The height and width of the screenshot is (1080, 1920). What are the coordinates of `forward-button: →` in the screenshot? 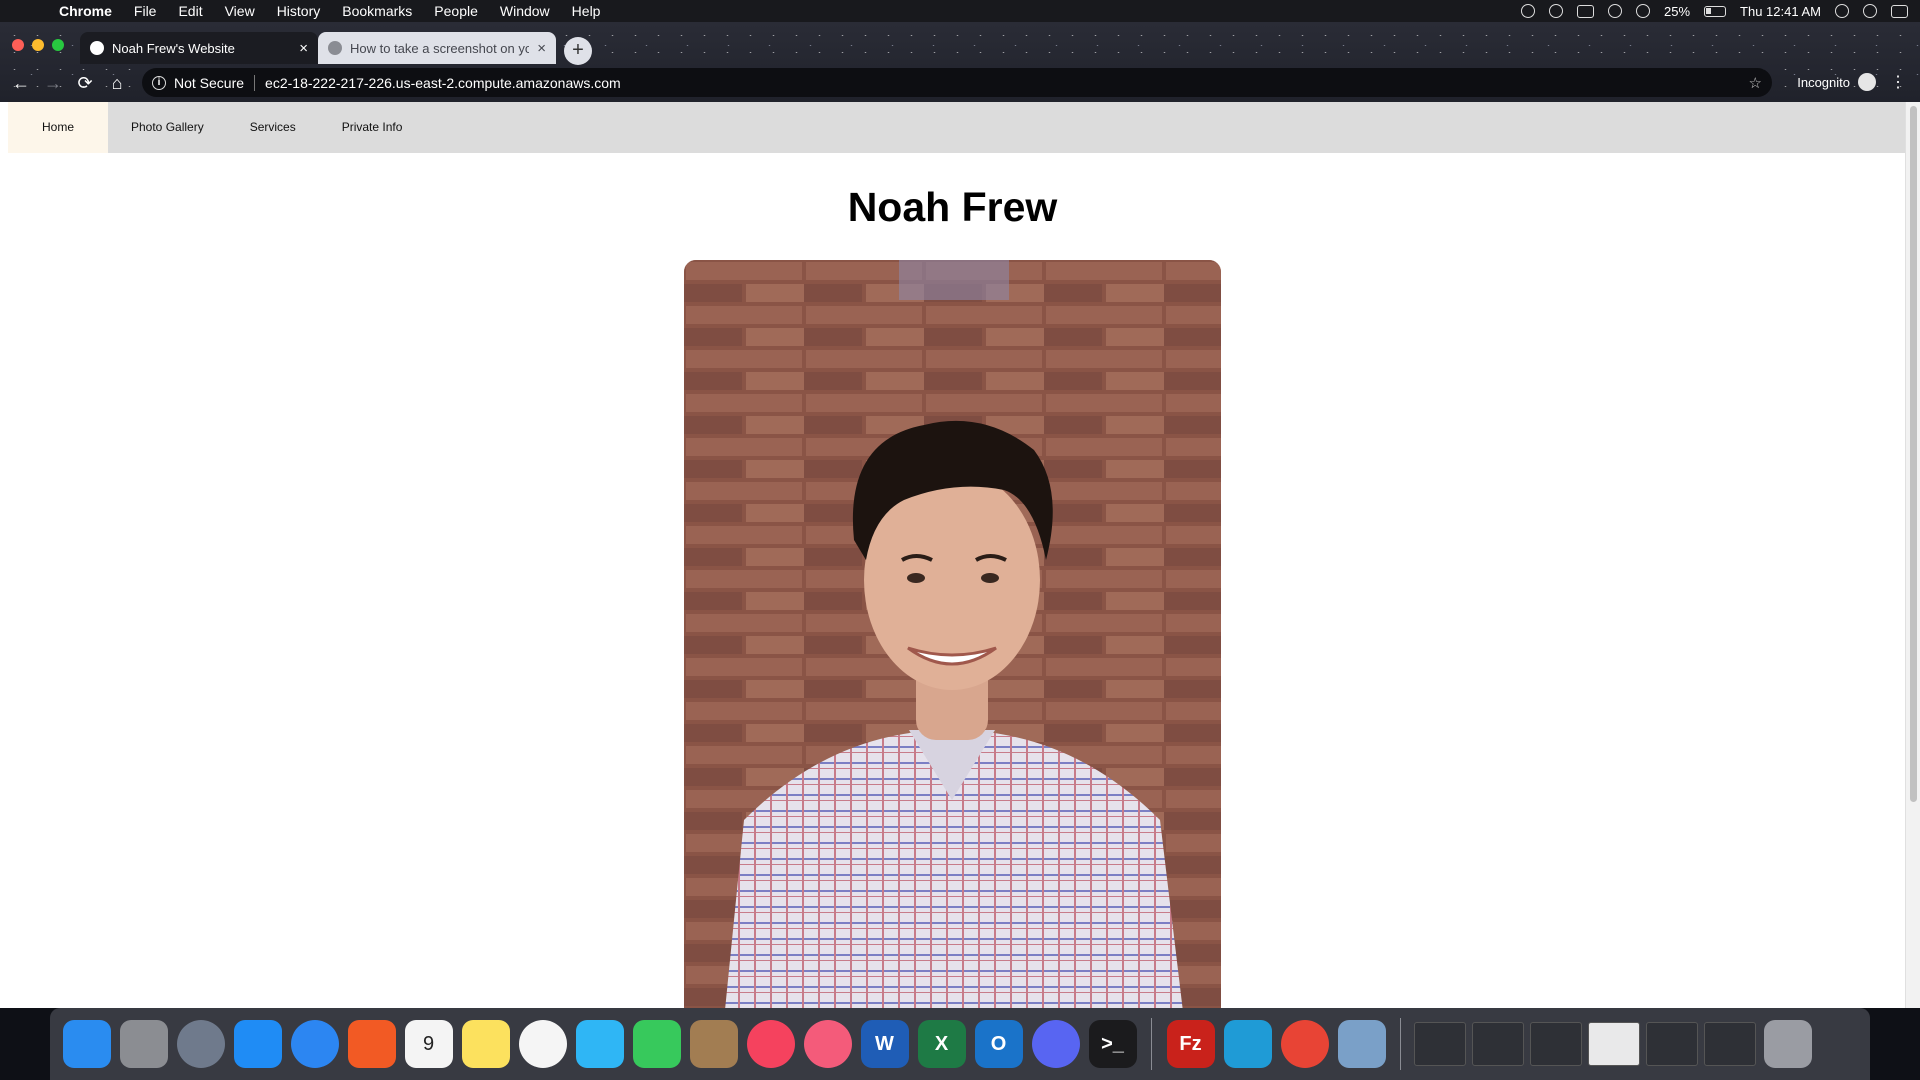 It's located at (53, 83).